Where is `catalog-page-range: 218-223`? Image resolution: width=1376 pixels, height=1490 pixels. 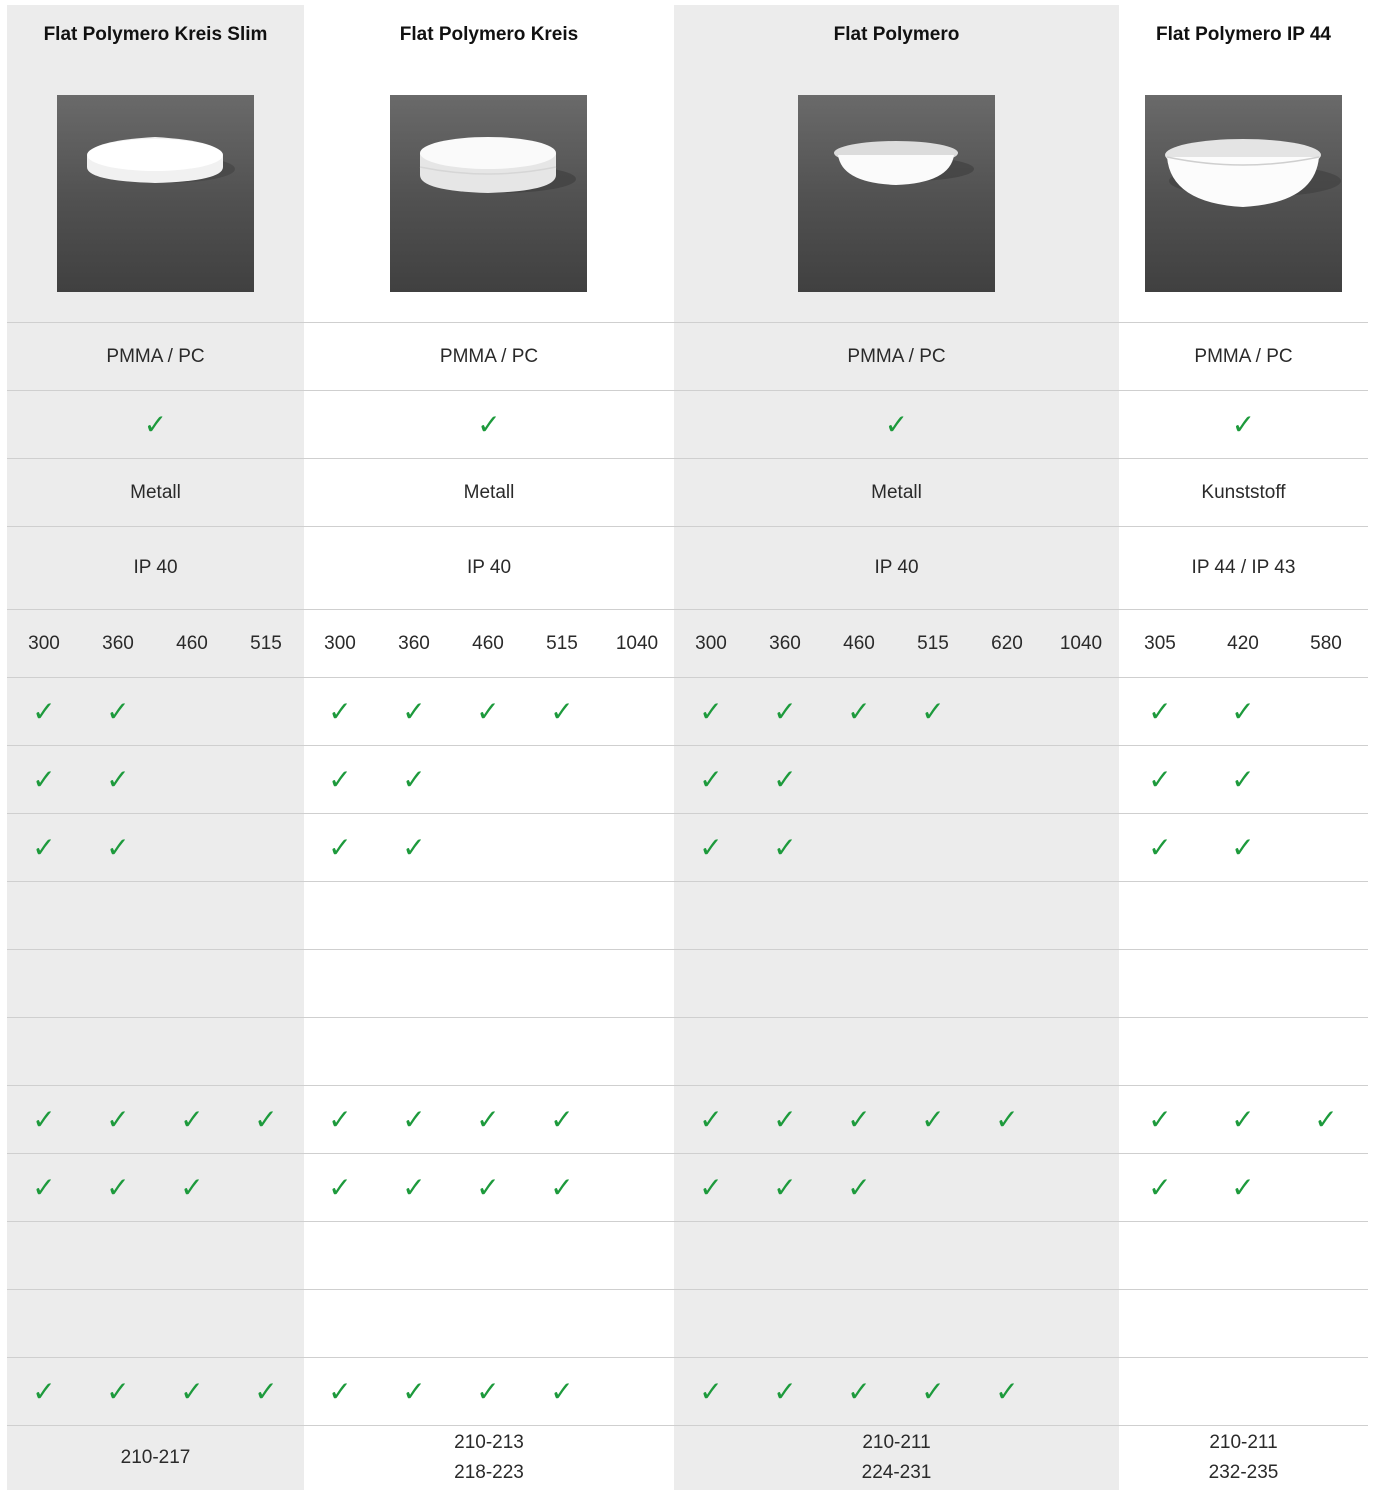
catalog-page-range: 218-223 is located at coordinates (489, 1472).